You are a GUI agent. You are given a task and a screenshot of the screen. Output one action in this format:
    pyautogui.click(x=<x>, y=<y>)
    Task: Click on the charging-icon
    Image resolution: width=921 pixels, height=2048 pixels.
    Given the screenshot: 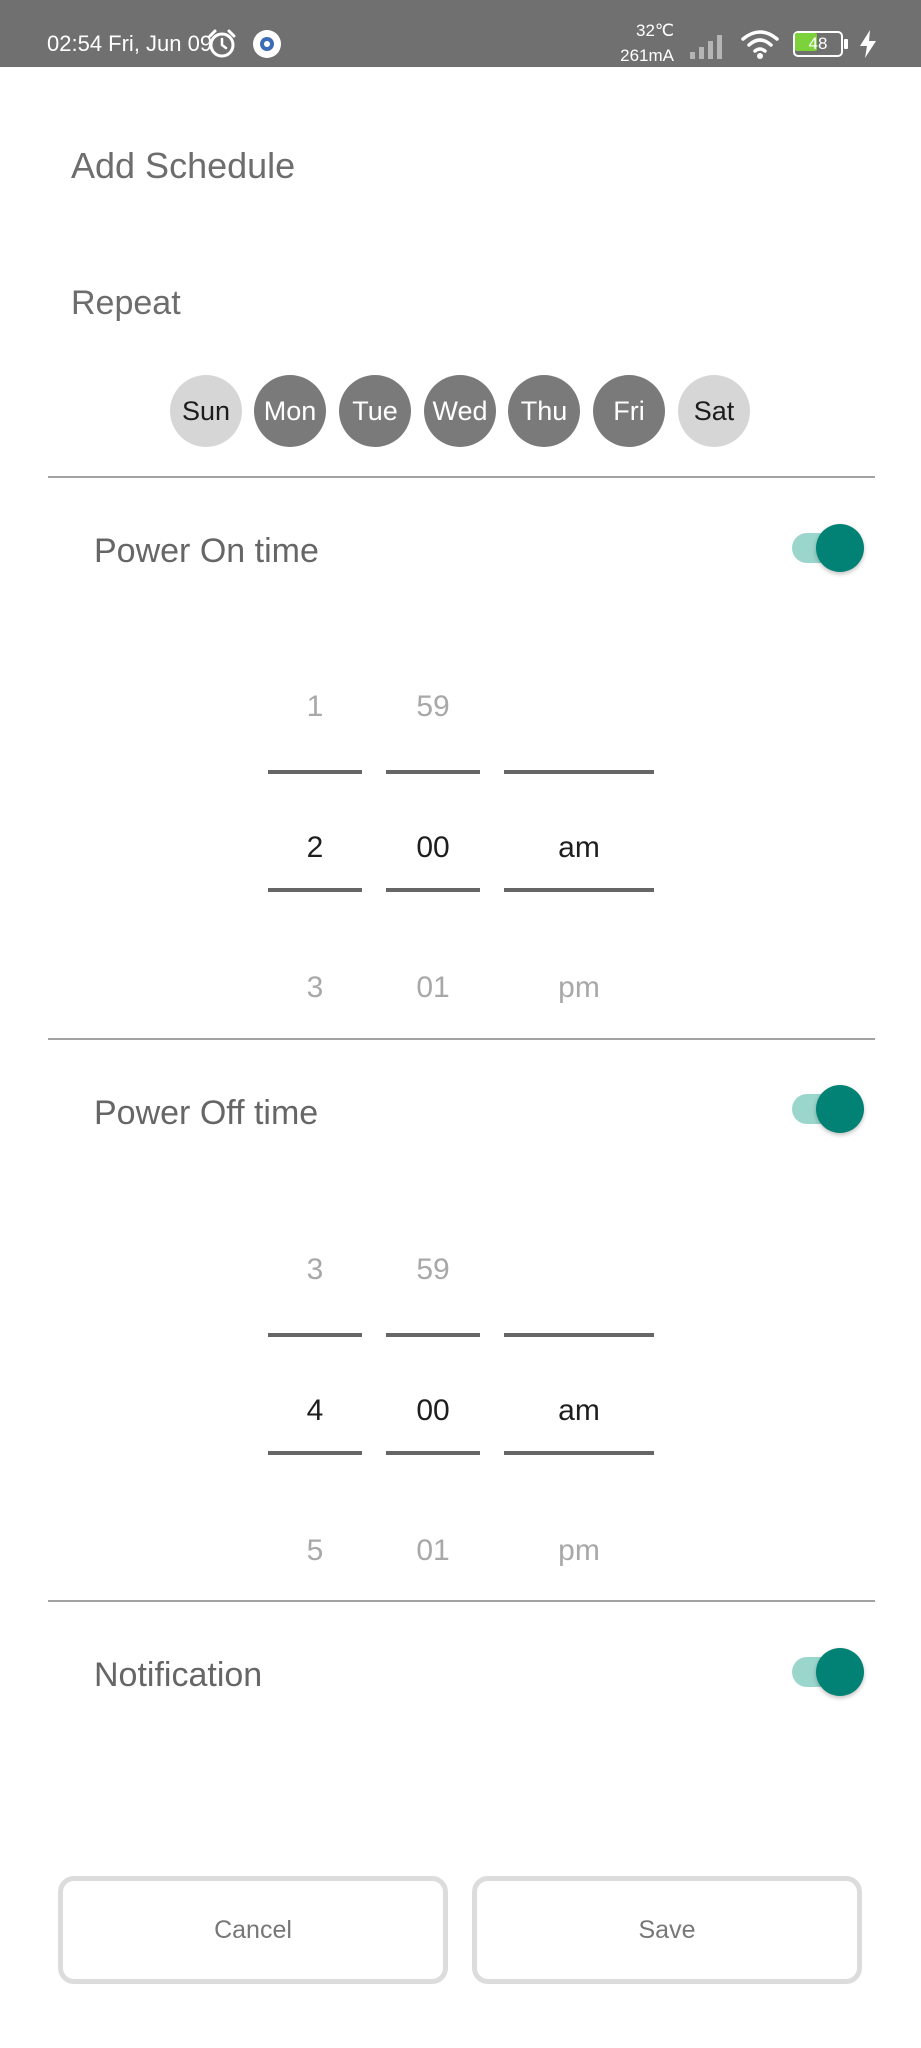 What is the action you would take?
    pyautogui.click(x=868, y=44)
    